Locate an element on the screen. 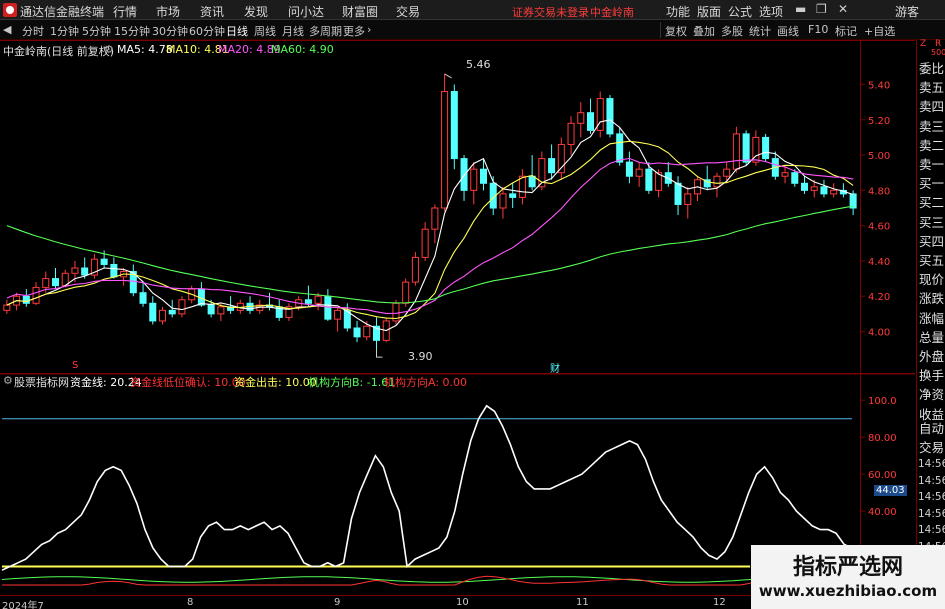  tool-mark: 标记 is located at coordinates (846, 31).